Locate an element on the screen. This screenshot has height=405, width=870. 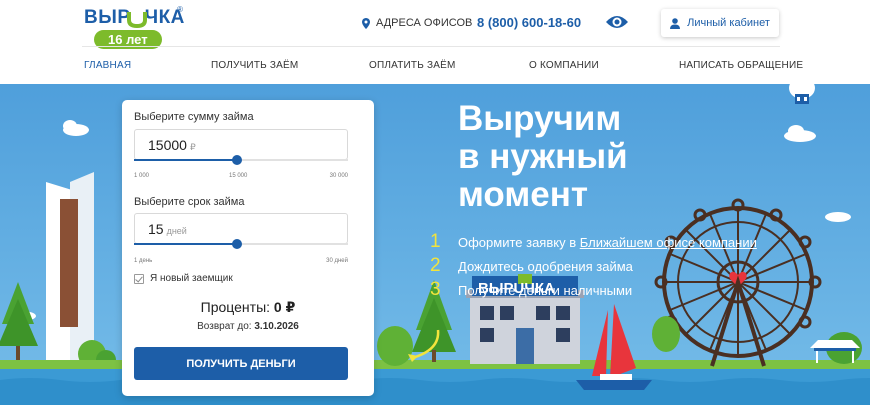
location-pin-icon is located at coordinates (366, 23).